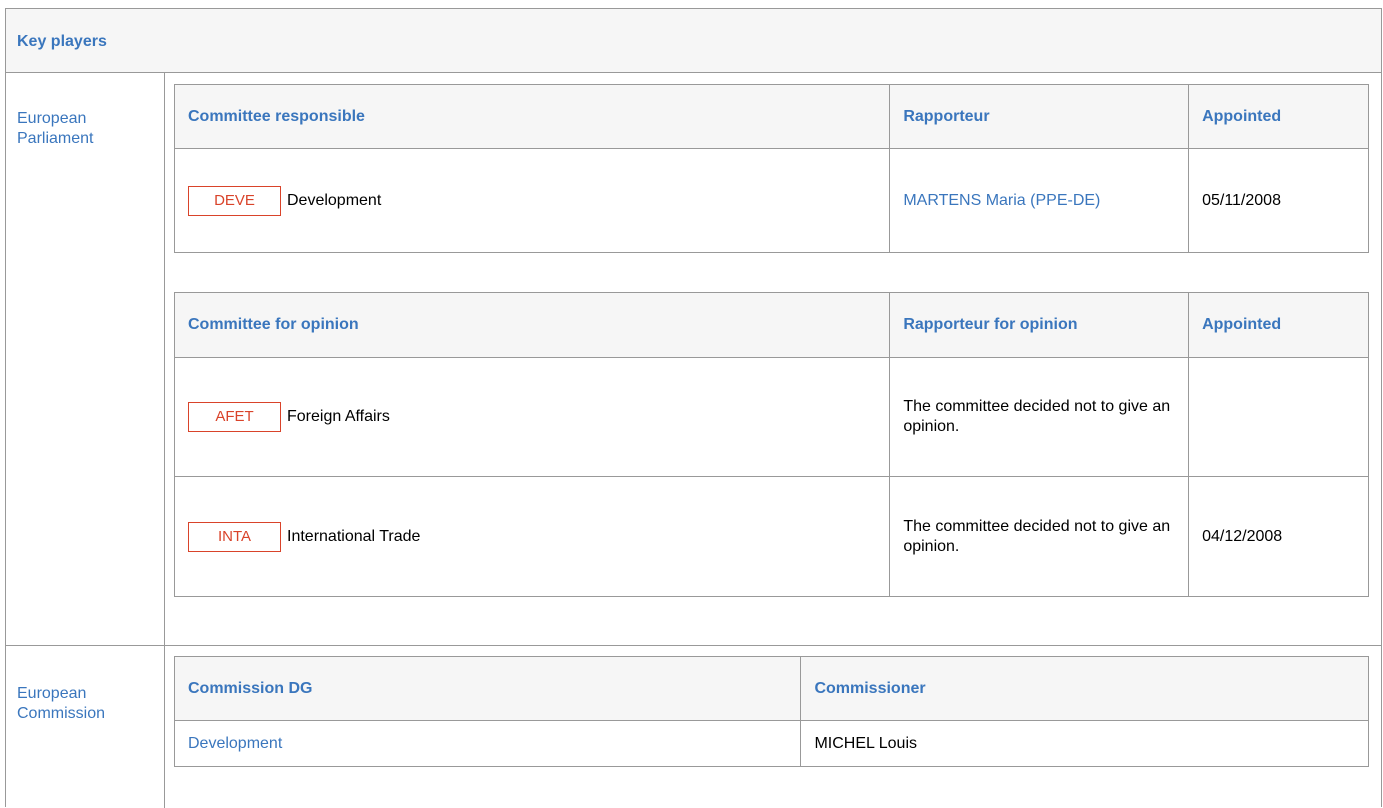 The width and height of the screenshot is (1383, 808). I want to click on committee-cell: AFET Foreign Affairs, so click(532, 417).